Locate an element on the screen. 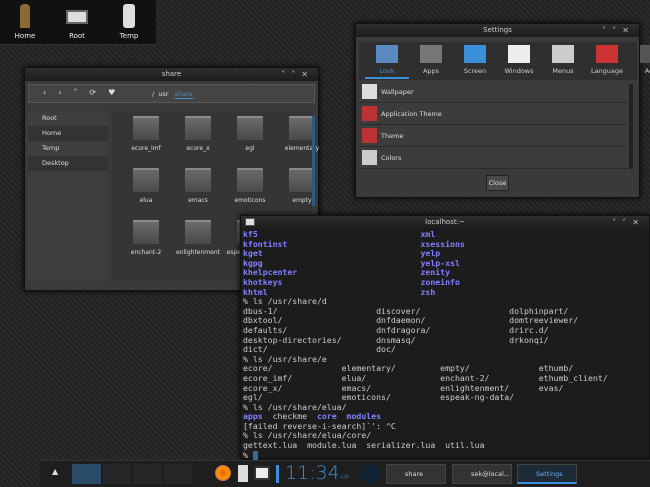 This screenshot has height=487, width=650. terminal-launcher-icon is located at coordinates (262, 473).